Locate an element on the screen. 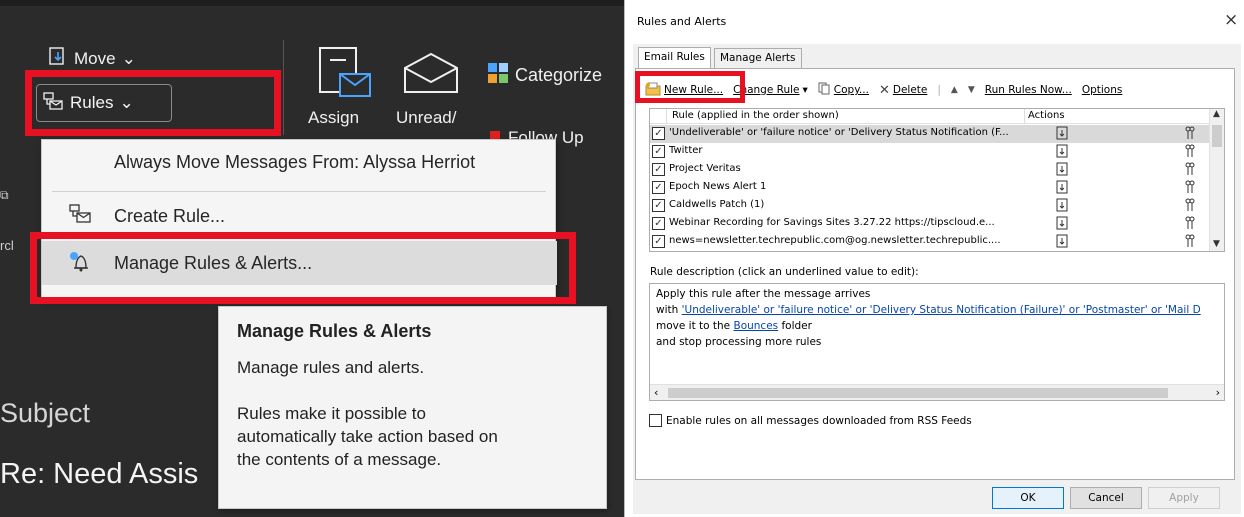 The height and width of the screenshot is (517, 1244). rule-name: Caldwells Patch (1) is located at coordinates (717, 204).